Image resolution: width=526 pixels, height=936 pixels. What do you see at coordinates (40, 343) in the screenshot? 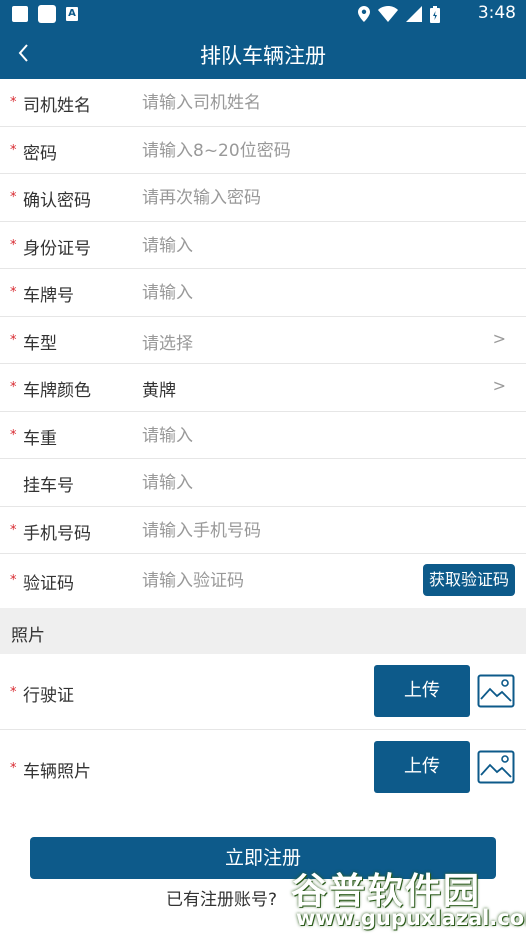
I see `field-label: 车型` at bounding box center [40, 343].